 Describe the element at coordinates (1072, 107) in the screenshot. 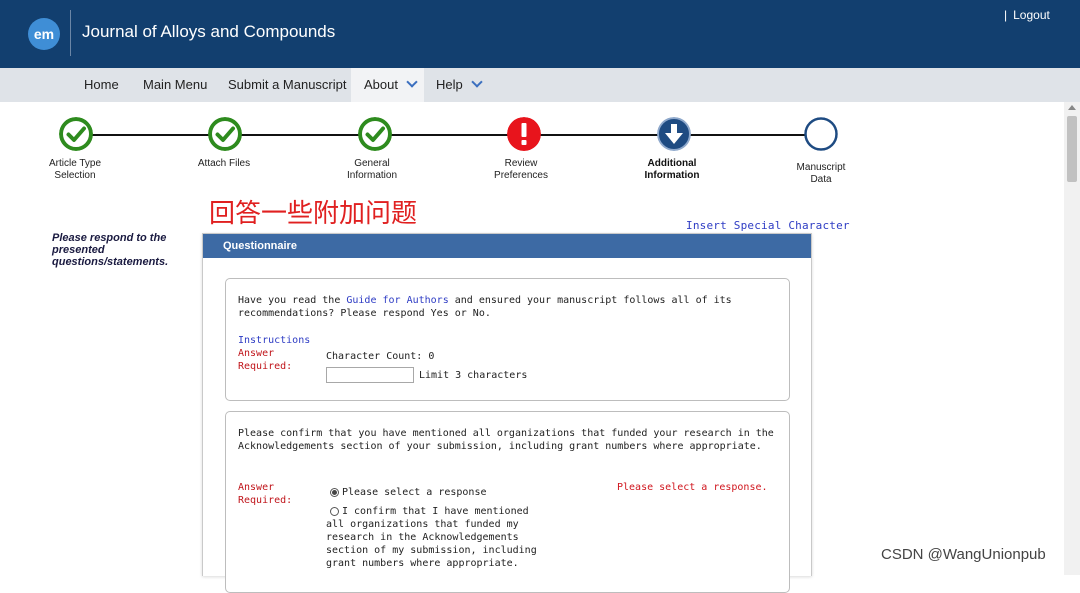

I see `scroll-up-icon` at that location.